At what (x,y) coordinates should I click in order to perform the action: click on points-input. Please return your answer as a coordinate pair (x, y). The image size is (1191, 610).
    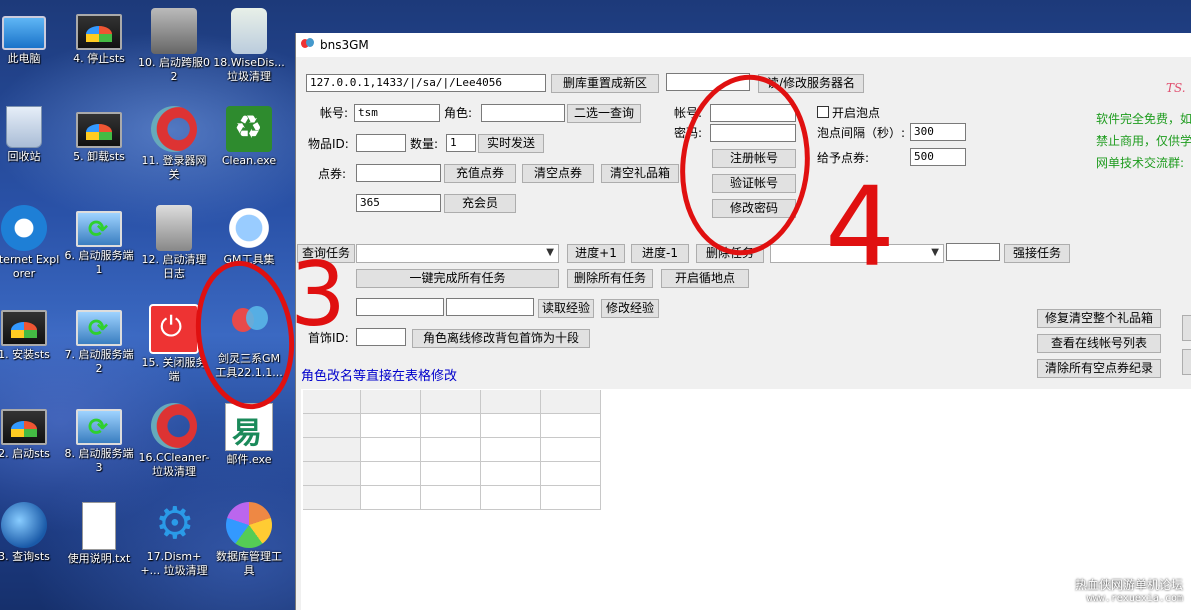
    Looking at the image, I should click on (398, 173).